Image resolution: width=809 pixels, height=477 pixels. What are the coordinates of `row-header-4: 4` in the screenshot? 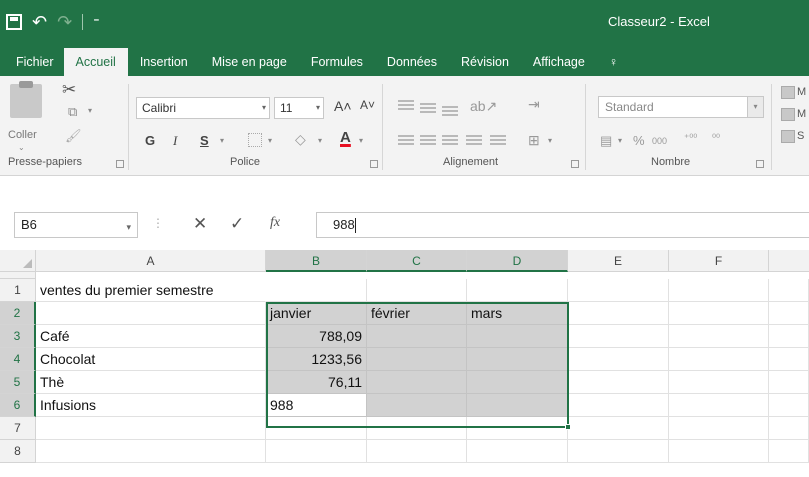 It's located at (18, 359).